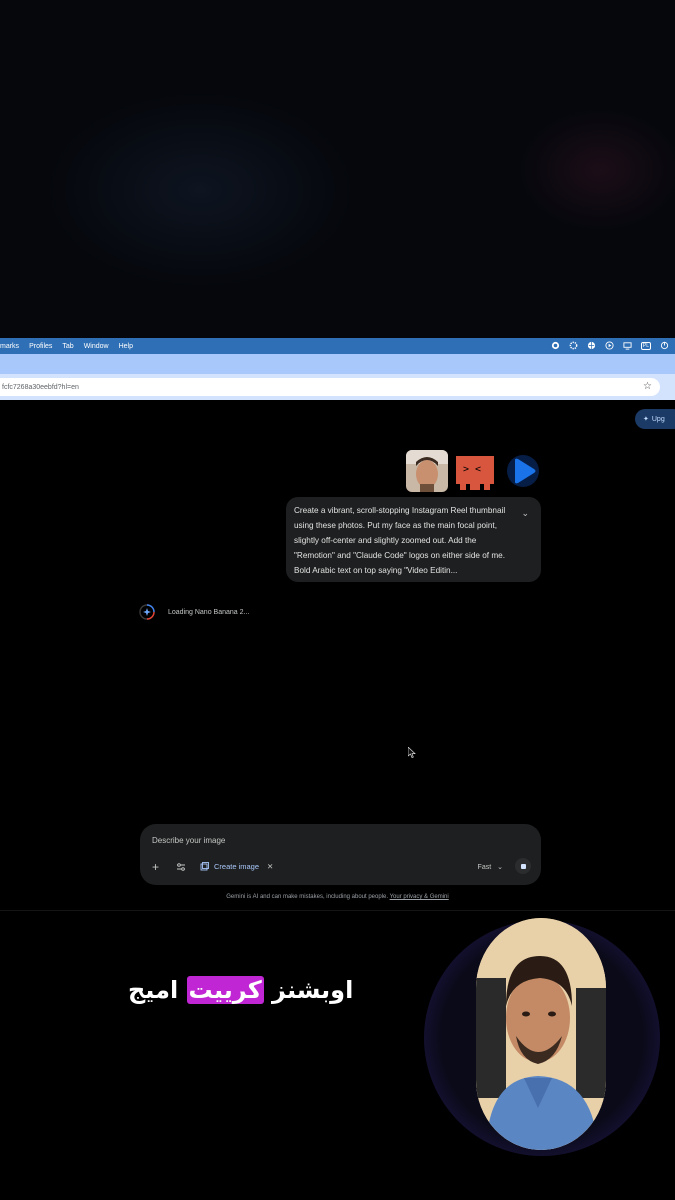  Describe the element at coordinates (96, 346) in the screenshot. I see `menu-window: Window` at that location.